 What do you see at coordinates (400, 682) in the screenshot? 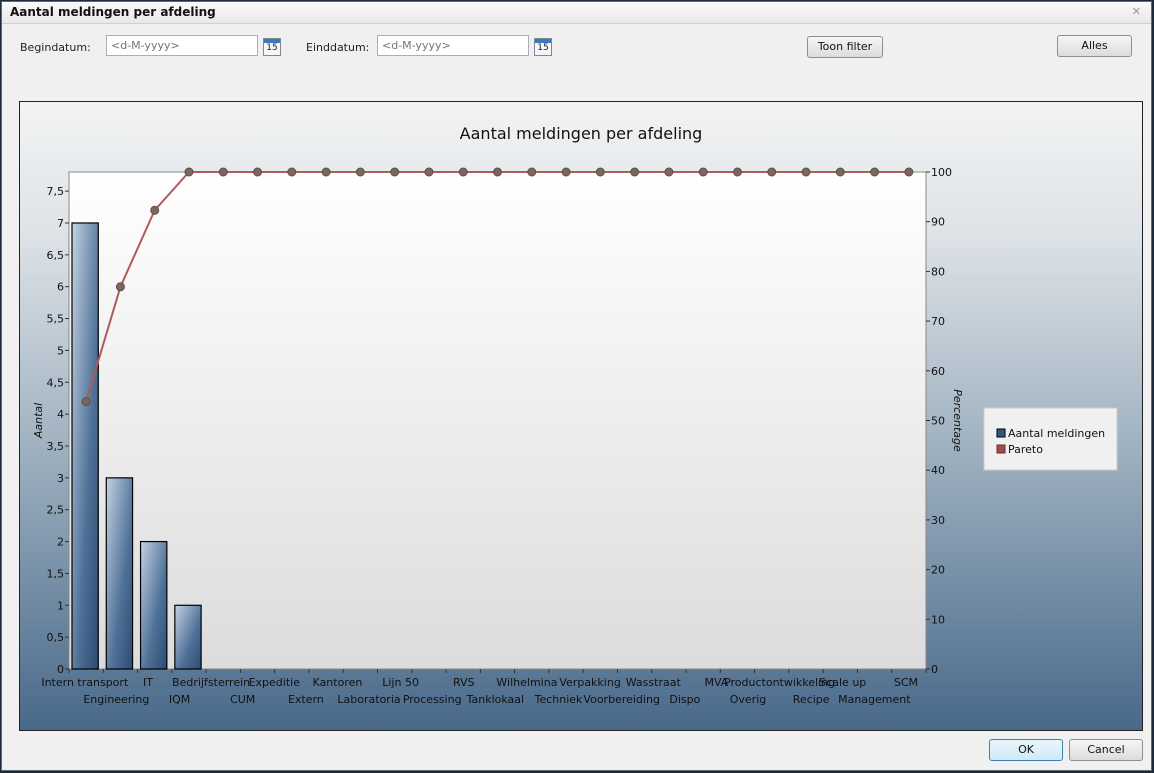
I see `x-tick-label: Lijn 50` at bounding box center [400, 682].